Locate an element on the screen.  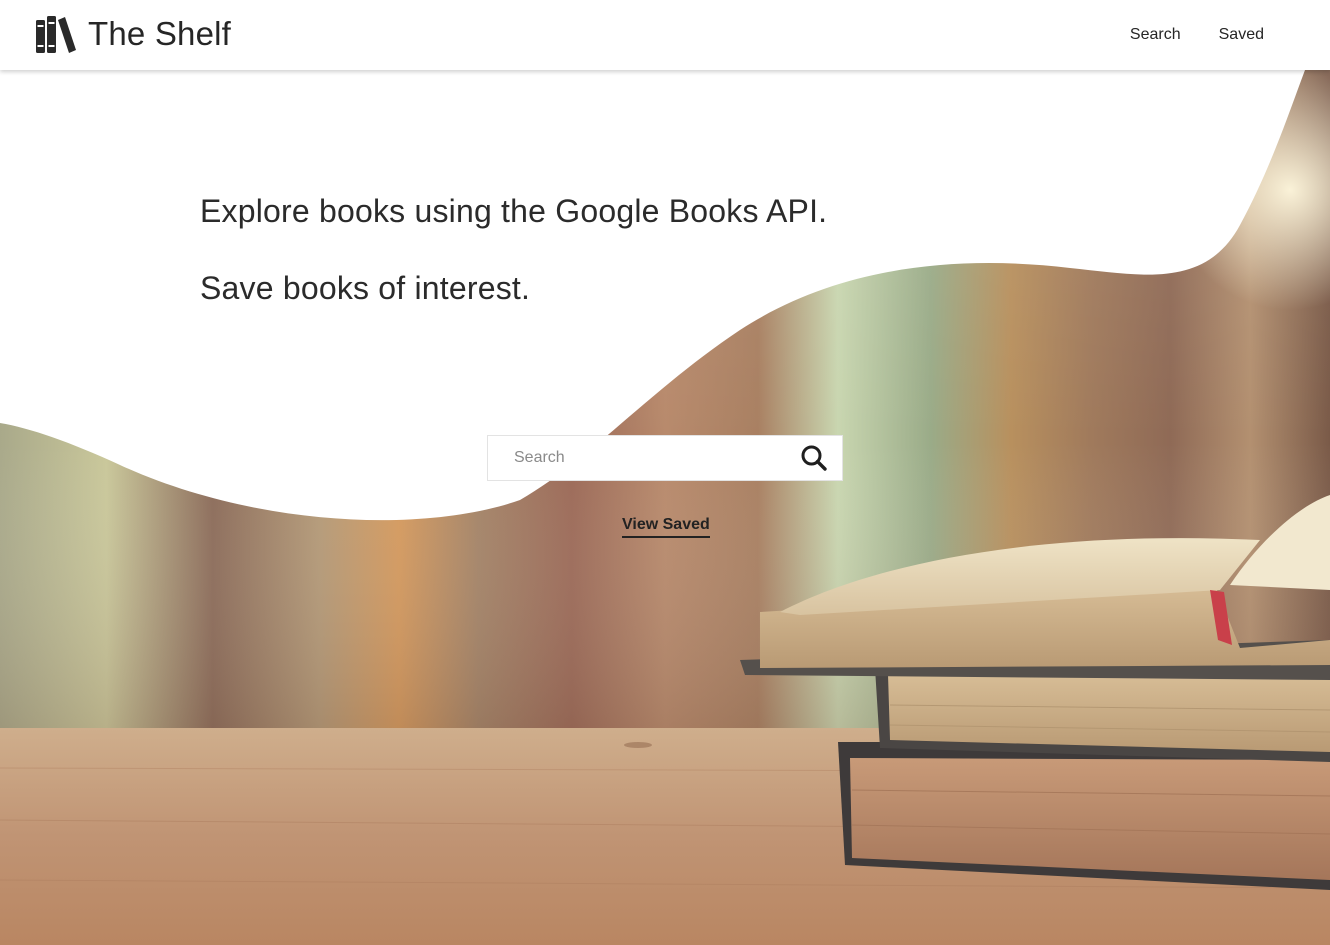
main-nav: Search Saved is located at coordinates (1178, 35).